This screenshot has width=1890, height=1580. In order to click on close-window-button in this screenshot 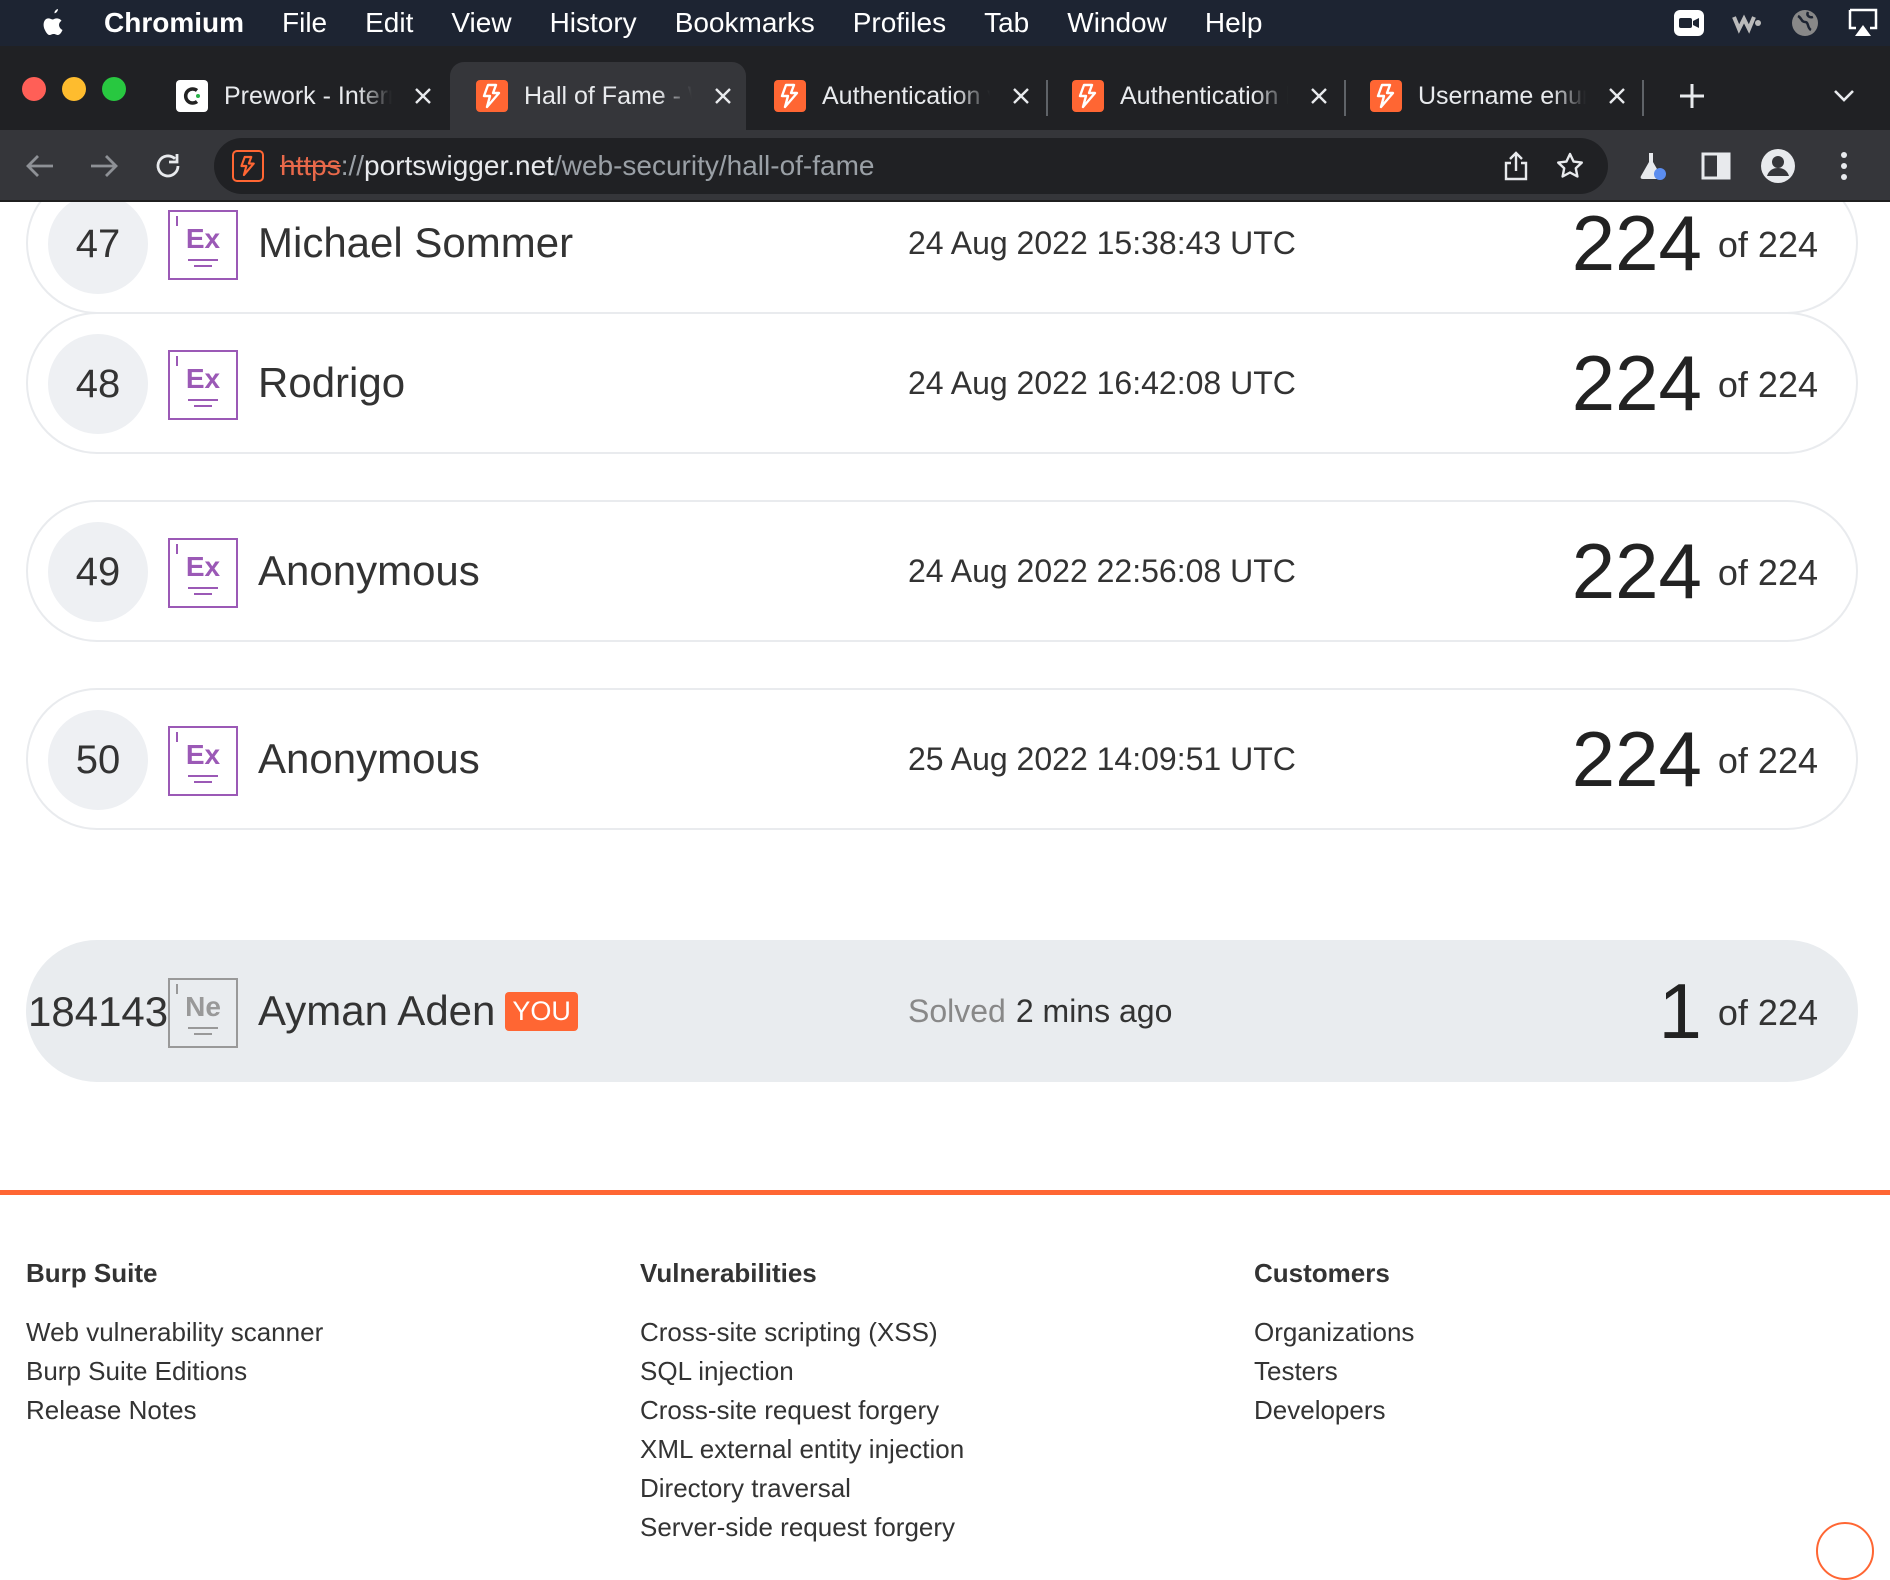, I will do `click(34, 89)`.